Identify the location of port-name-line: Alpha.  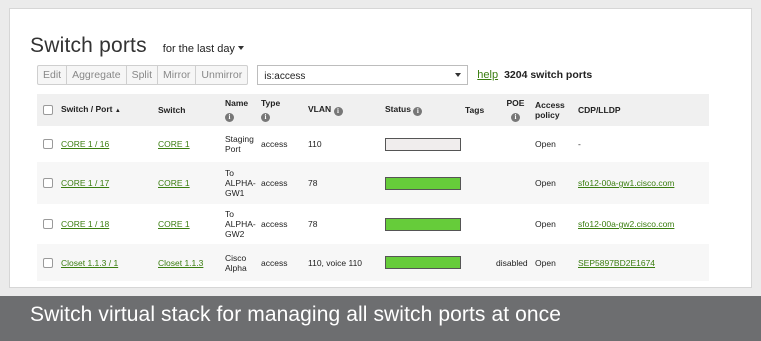
(236, 267).